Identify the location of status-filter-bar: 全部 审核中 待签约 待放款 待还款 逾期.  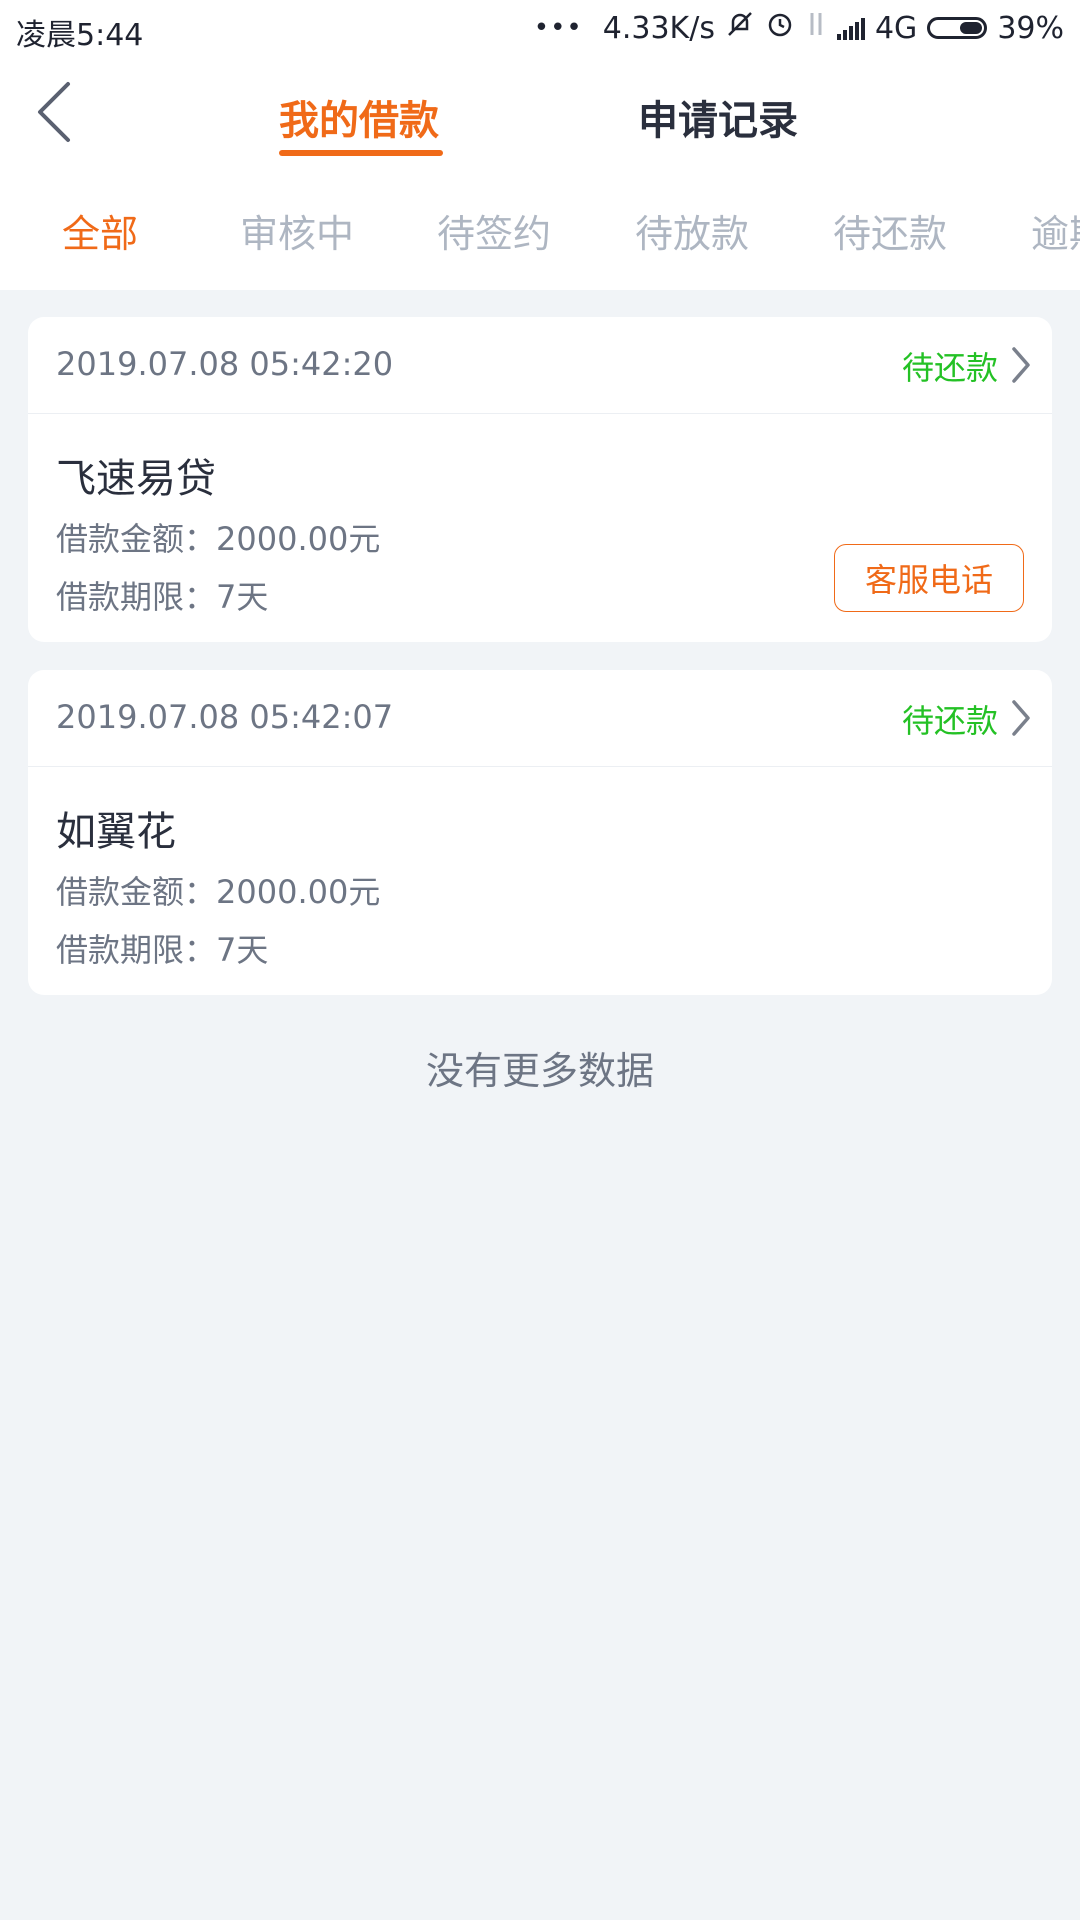
(540, 233).